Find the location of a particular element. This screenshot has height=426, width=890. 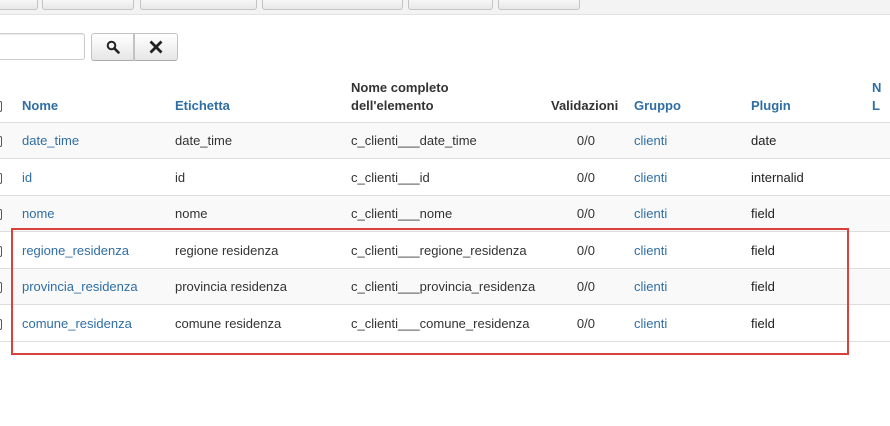

table-row: nome nome c_clienti___nome 0/0 clienti field is located at coordinates (445, 214).